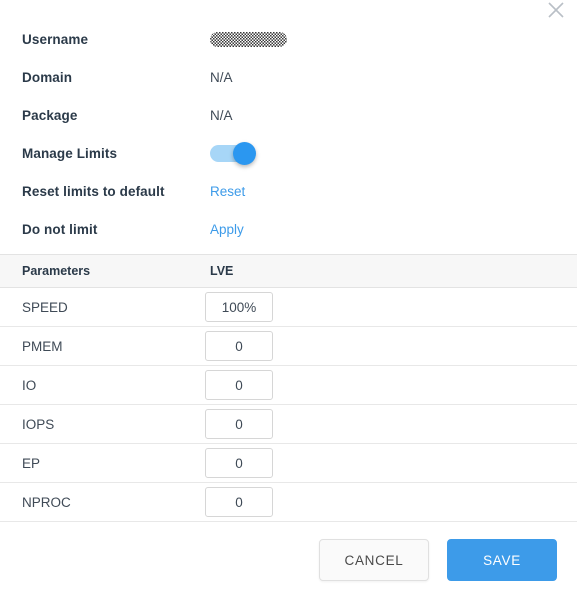  I want to click on param-input-ep, so click(239, 463).